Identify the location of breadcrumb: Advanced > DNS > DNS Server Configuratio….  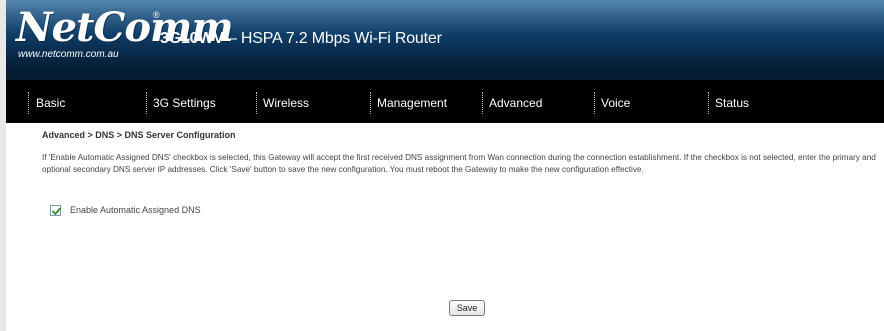
(139, 135).